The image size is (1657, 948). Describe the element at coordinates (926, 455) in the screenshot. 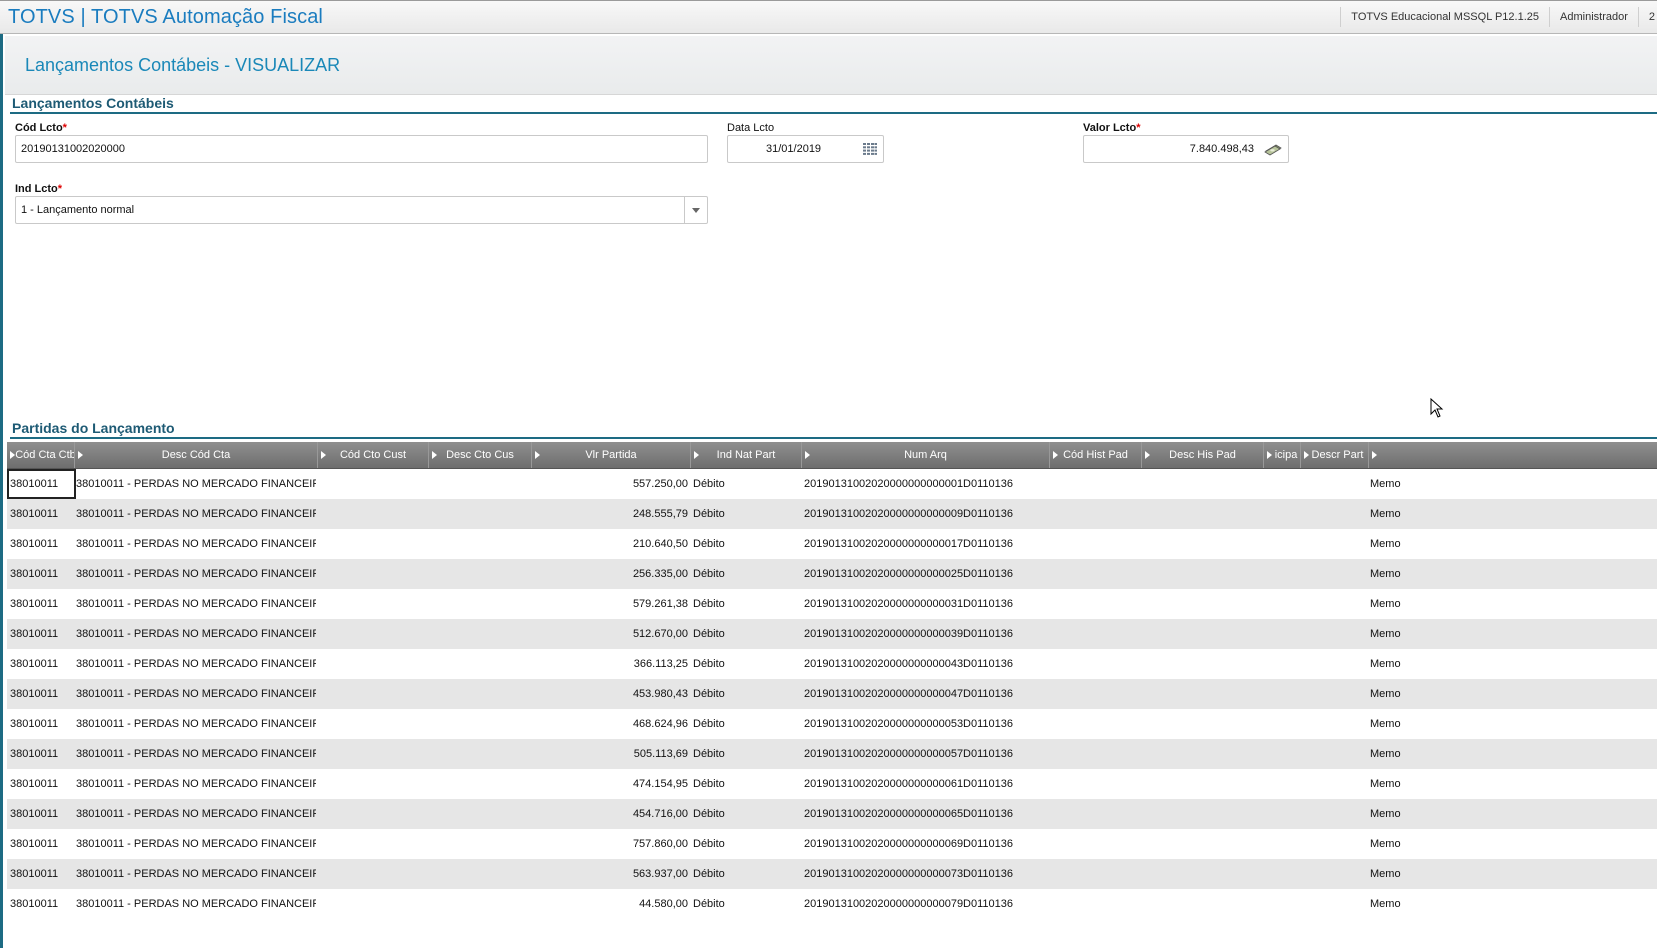

I see `column-header: Num Arq` at that location.